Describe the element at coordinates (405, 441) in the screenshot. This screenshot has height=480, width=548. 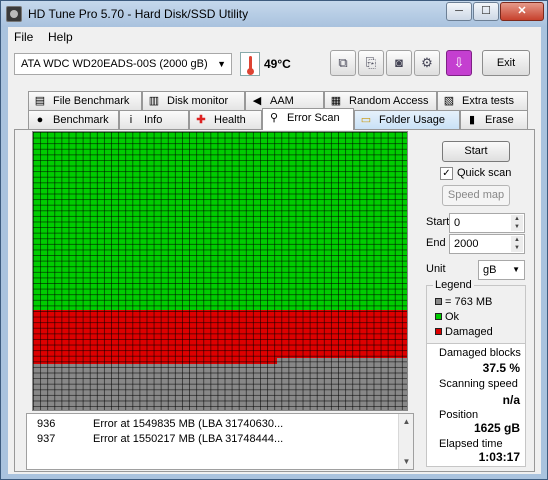
I see `log-scrollbar: ▲ ▼` at that location.